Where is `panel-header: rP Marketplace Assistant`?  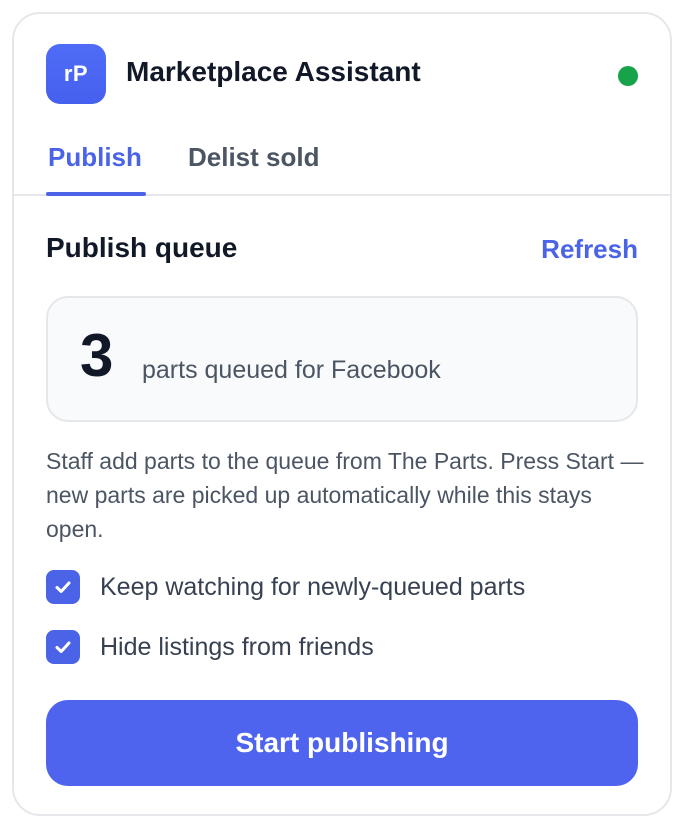 panel-header: rP Marketplace Assistant is located at coordinates (342, 74).